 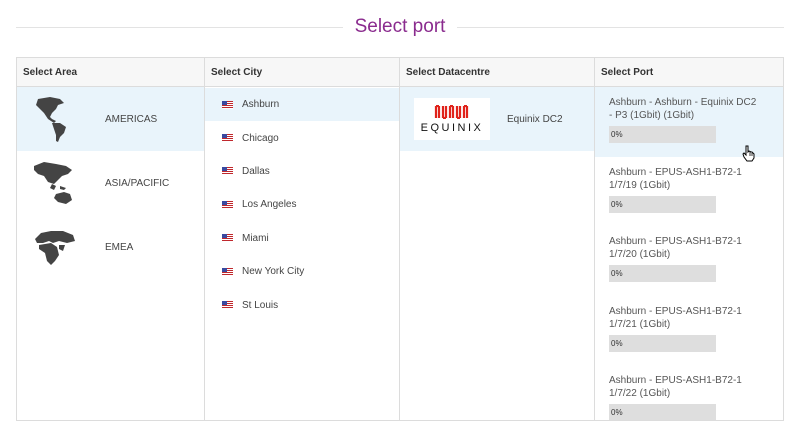 What do you see at coordinates (452, 127) in the screenshot?
I see `equinix-logo-text: EQUINIX` at bounding box center [452, 127].